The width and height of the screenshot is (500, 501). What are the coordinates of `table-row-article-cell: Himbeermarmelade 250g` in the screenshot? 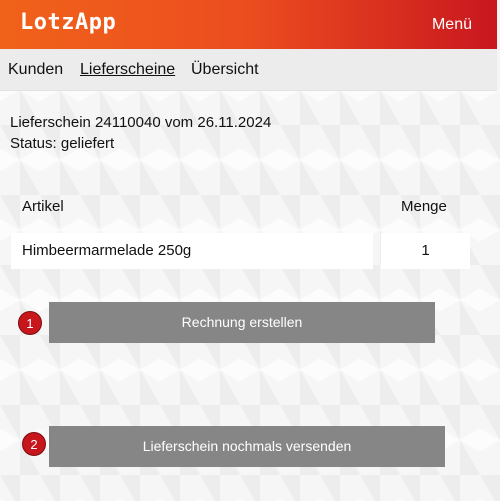 It's located at (192, 251).